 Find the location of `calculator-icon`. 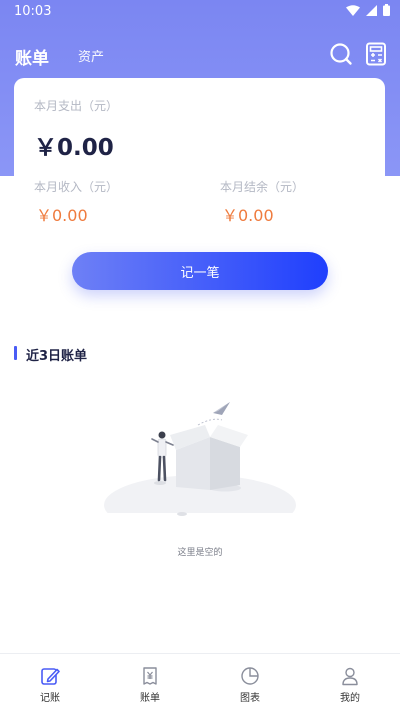

calculator-icon is located at coordinates (376, 54).